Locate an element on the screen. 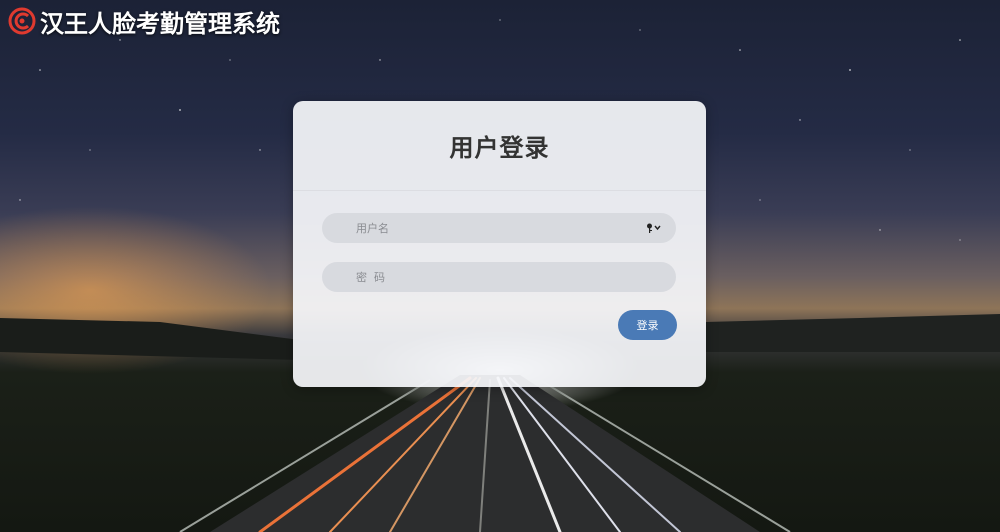 This screenshot has height=532, width=1000. app-header: 汉王人脸考勤管理系统 is located at coordinates (144, 21).